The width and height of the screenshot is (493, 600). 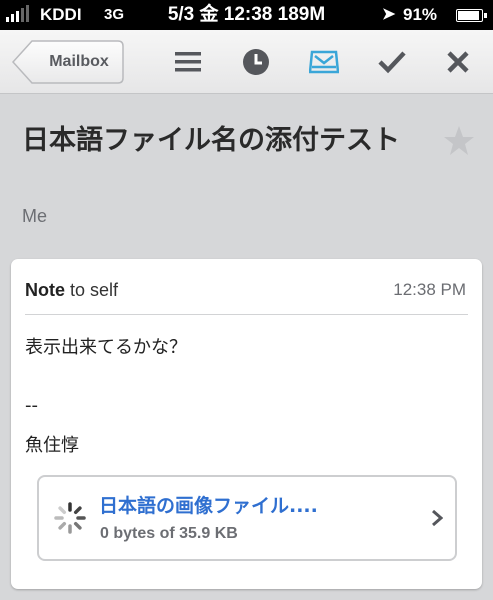 I want to click on divider, so click(x=246, y=314).